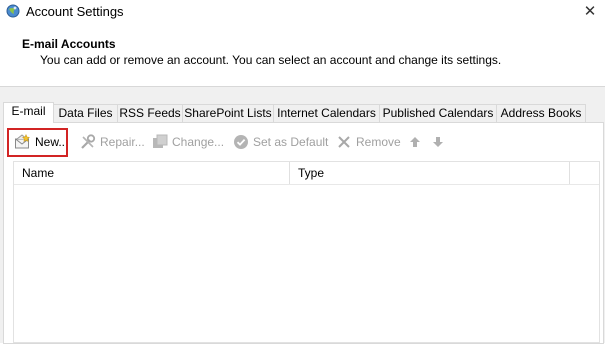 This screenshot has width=605, height=344. What do you see at coordinates (438, 113) in the screenshot?
I see `tab-published-calendars: Published Calendars` at bounding box center [438, 113].